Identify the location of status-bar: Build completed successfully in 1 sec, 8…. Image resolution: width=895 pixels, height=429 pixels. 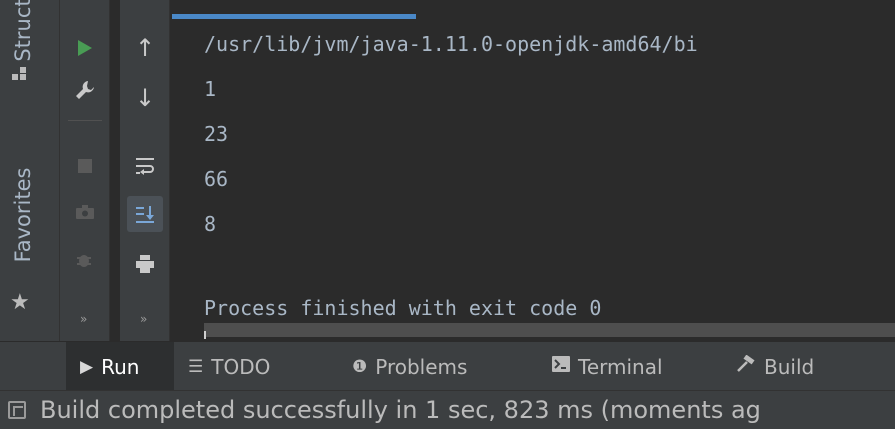
(447, 409).